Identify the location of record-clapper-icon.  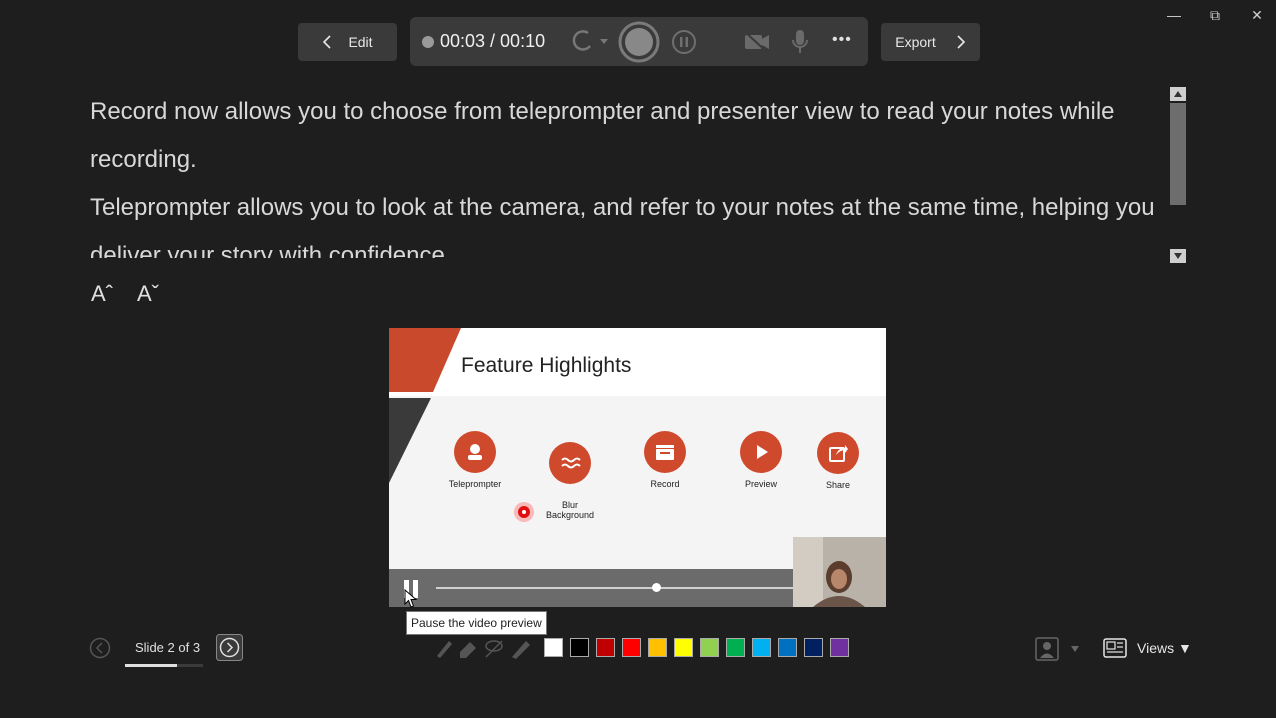
(665, 452).